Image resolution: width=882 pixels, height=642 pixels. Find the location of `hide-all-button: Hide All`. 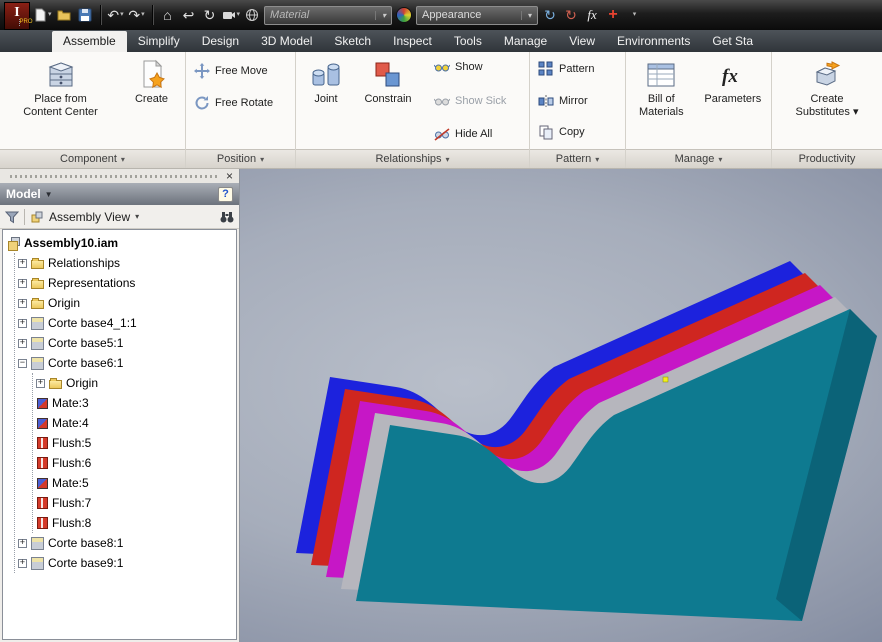

hide-all-button: Hide All is located at coordinates (470, 134).